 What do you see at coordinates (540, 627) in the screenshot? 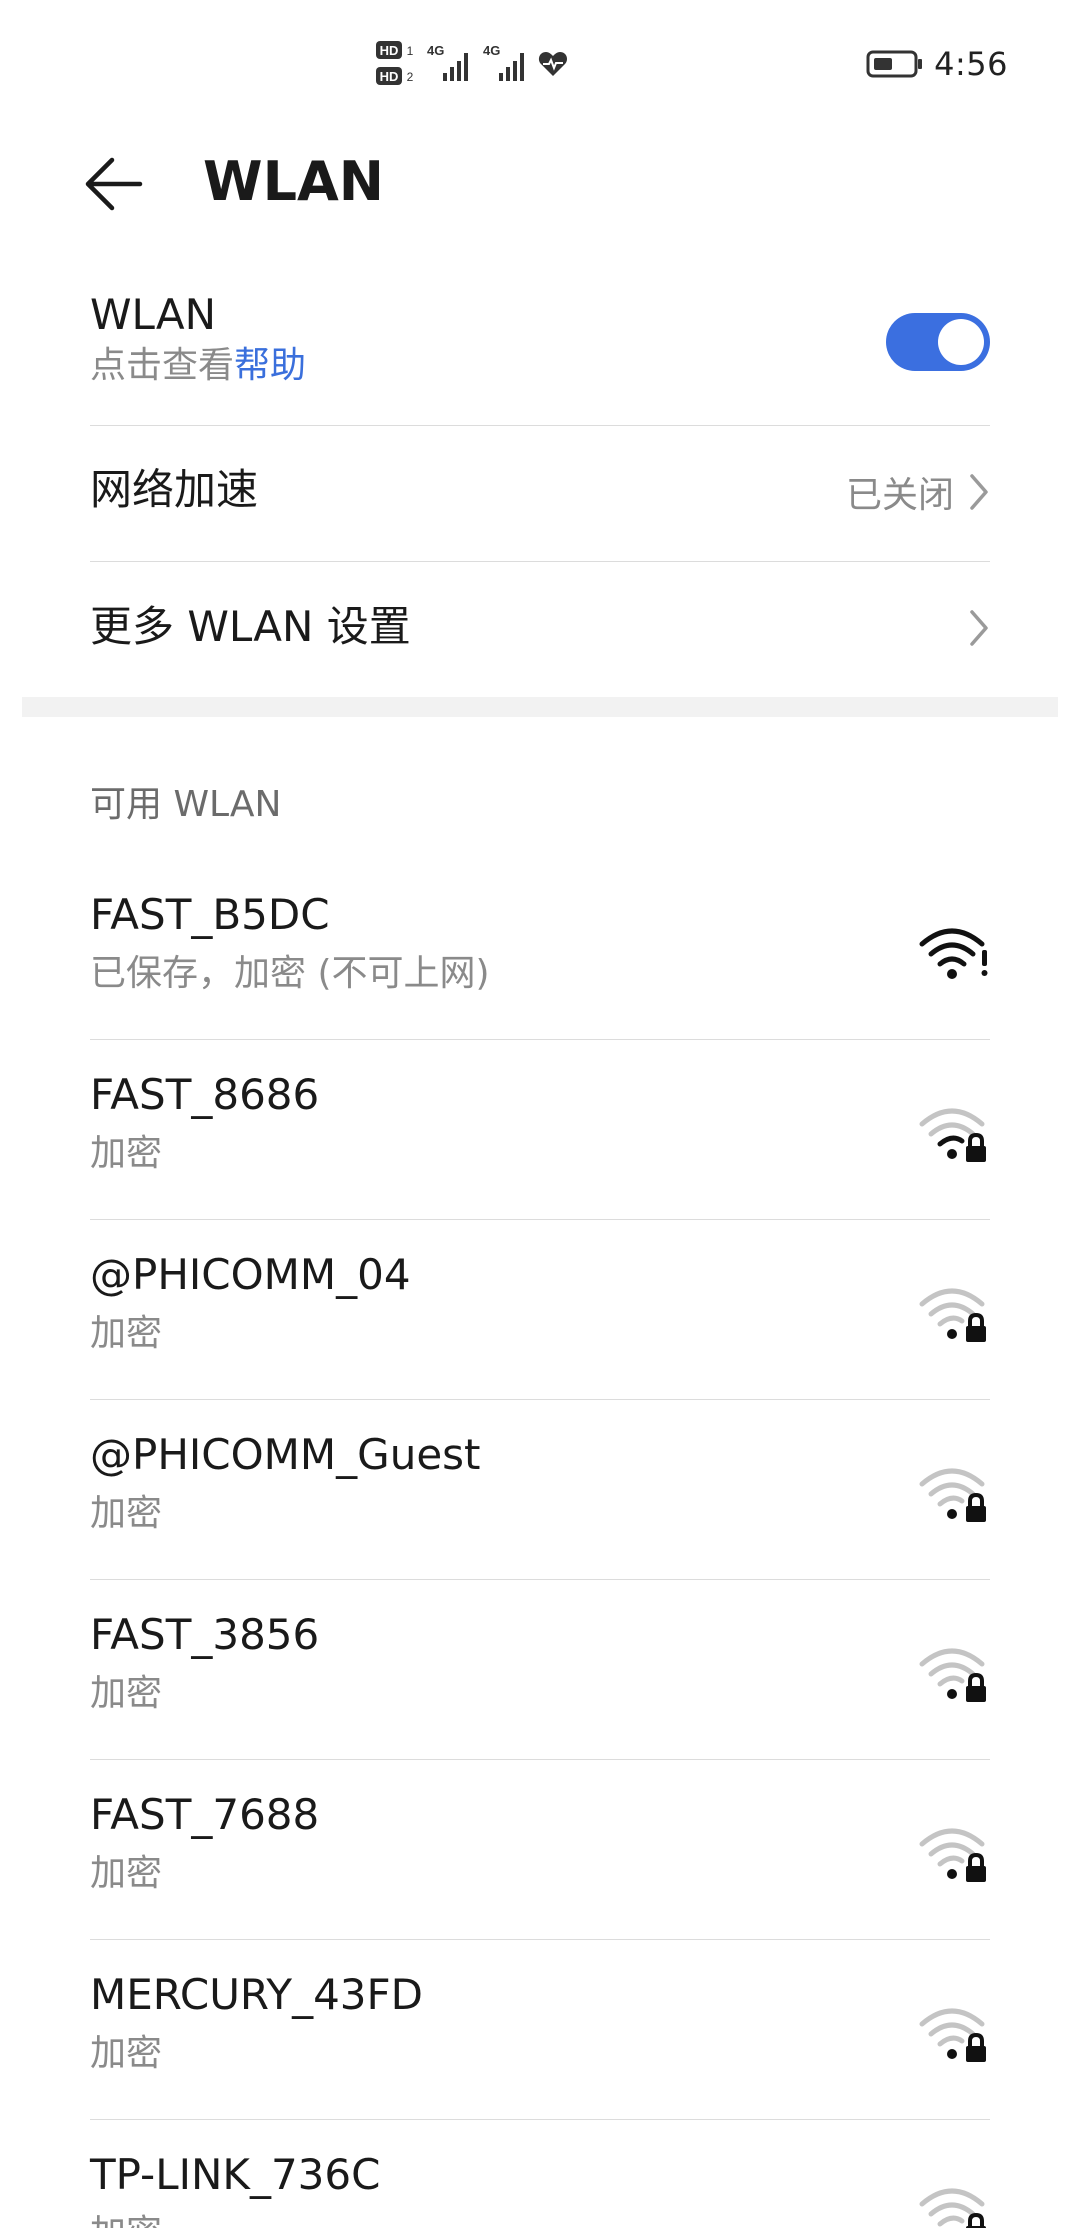
I see `more-wlan-settings-row: 更多 WLAN 设置` at bounding box center [540, 627].